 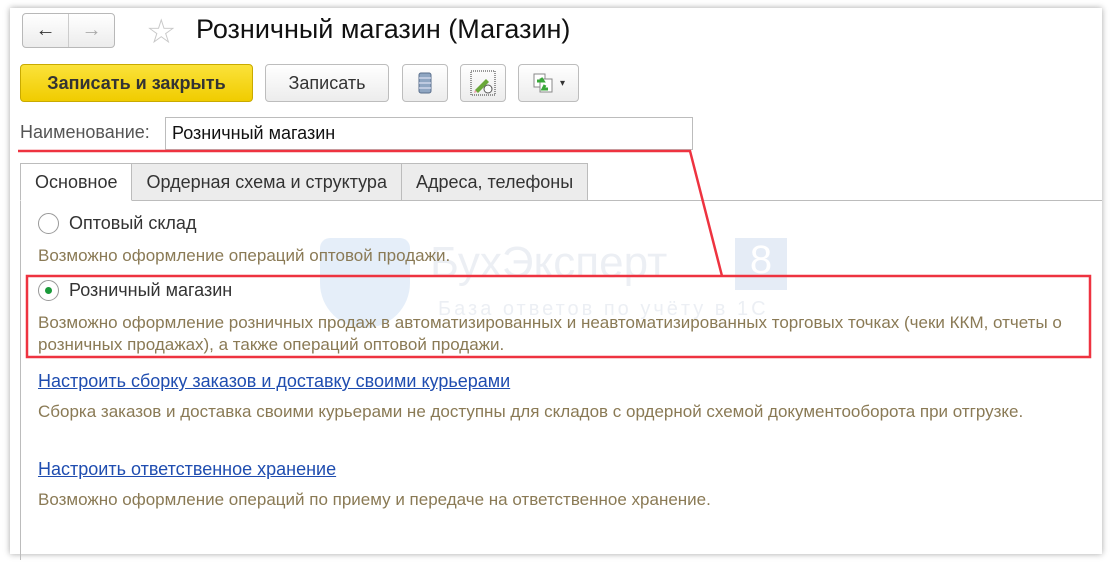 I want to click on tab-main: Основное, so click(x=76, y=182).